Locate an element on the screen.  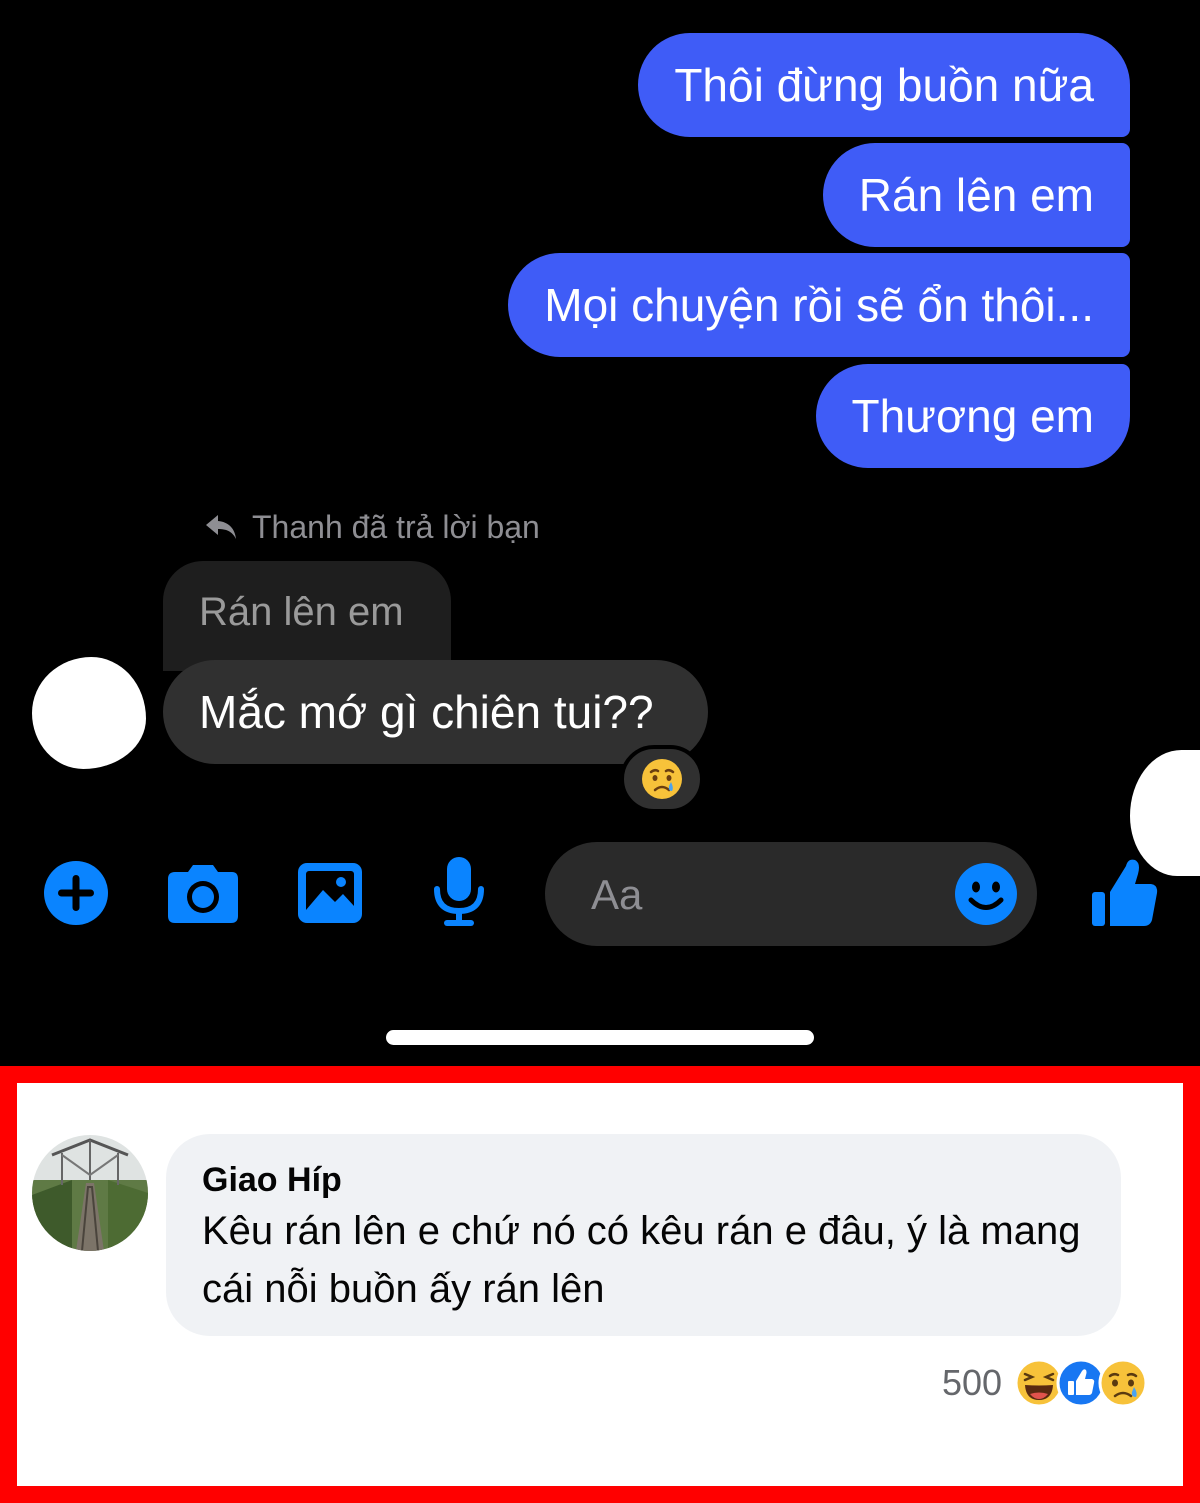
comment-author: Giao Híp is located at coordinates (661, 1180).